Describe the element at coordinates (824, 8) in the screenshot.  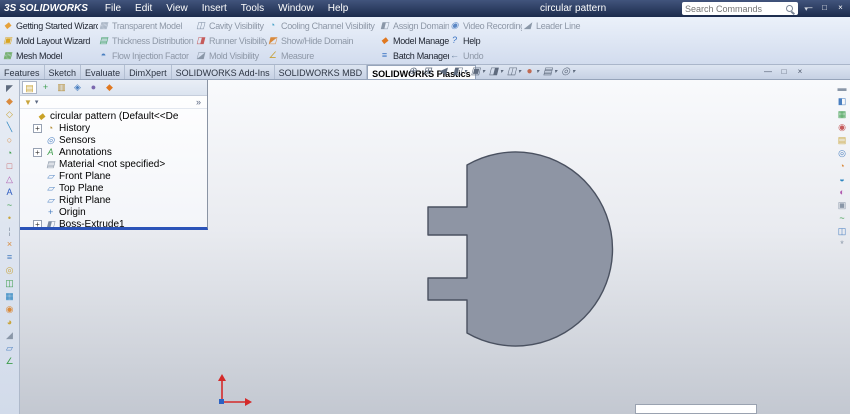
I see `restore-button: □` at that location.